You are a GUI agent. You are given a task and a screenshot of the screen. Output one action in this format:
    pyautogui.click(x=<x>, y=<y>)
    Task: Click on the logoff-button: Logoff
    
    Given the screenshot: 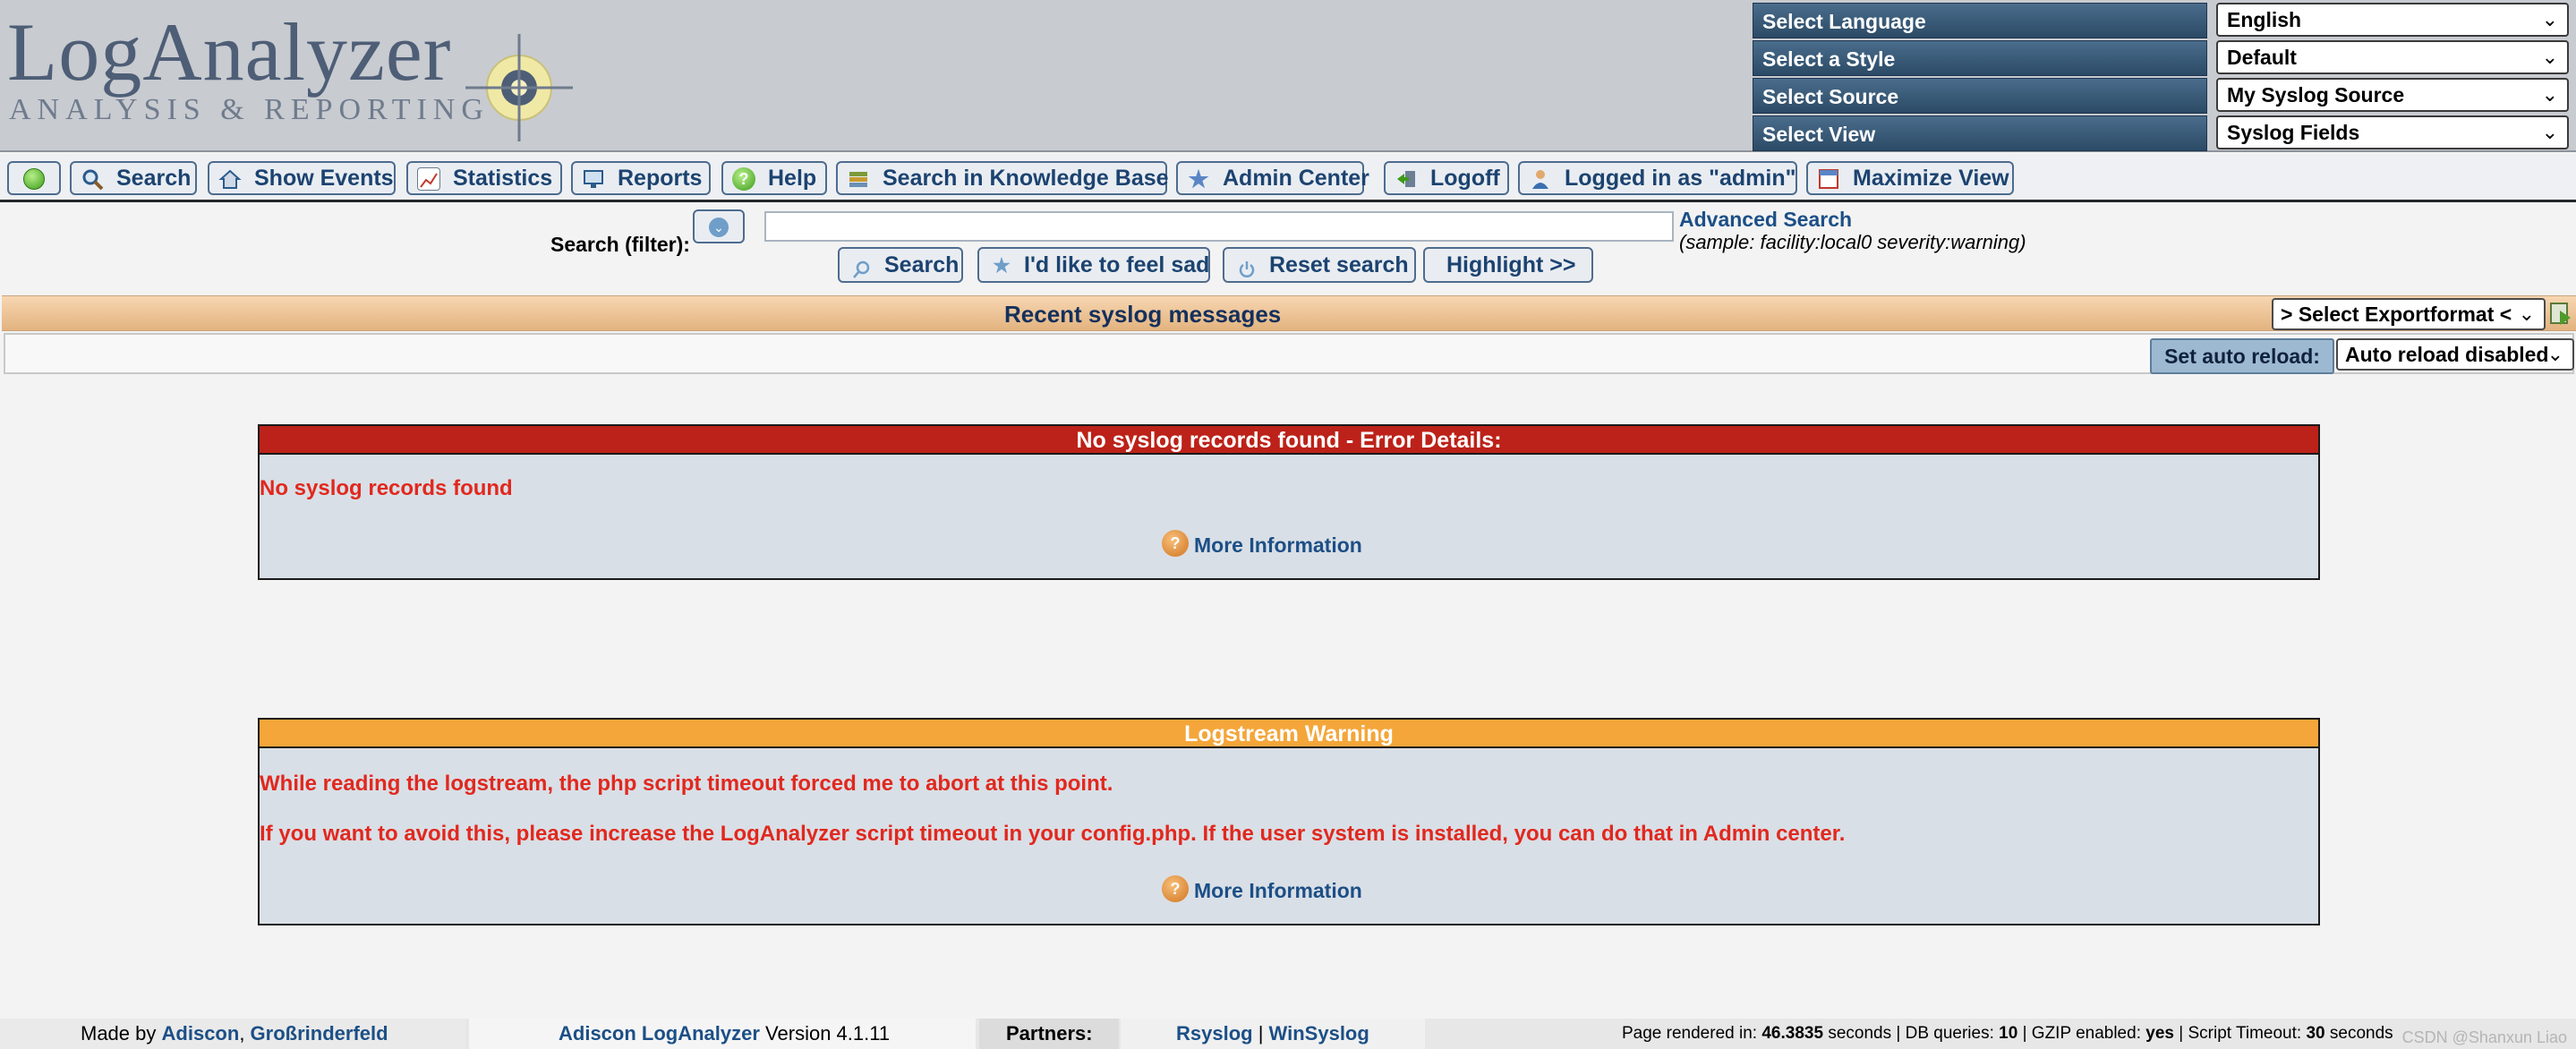 What is the action you would take?
    pyautogui.click(x=1446, y=178)
    